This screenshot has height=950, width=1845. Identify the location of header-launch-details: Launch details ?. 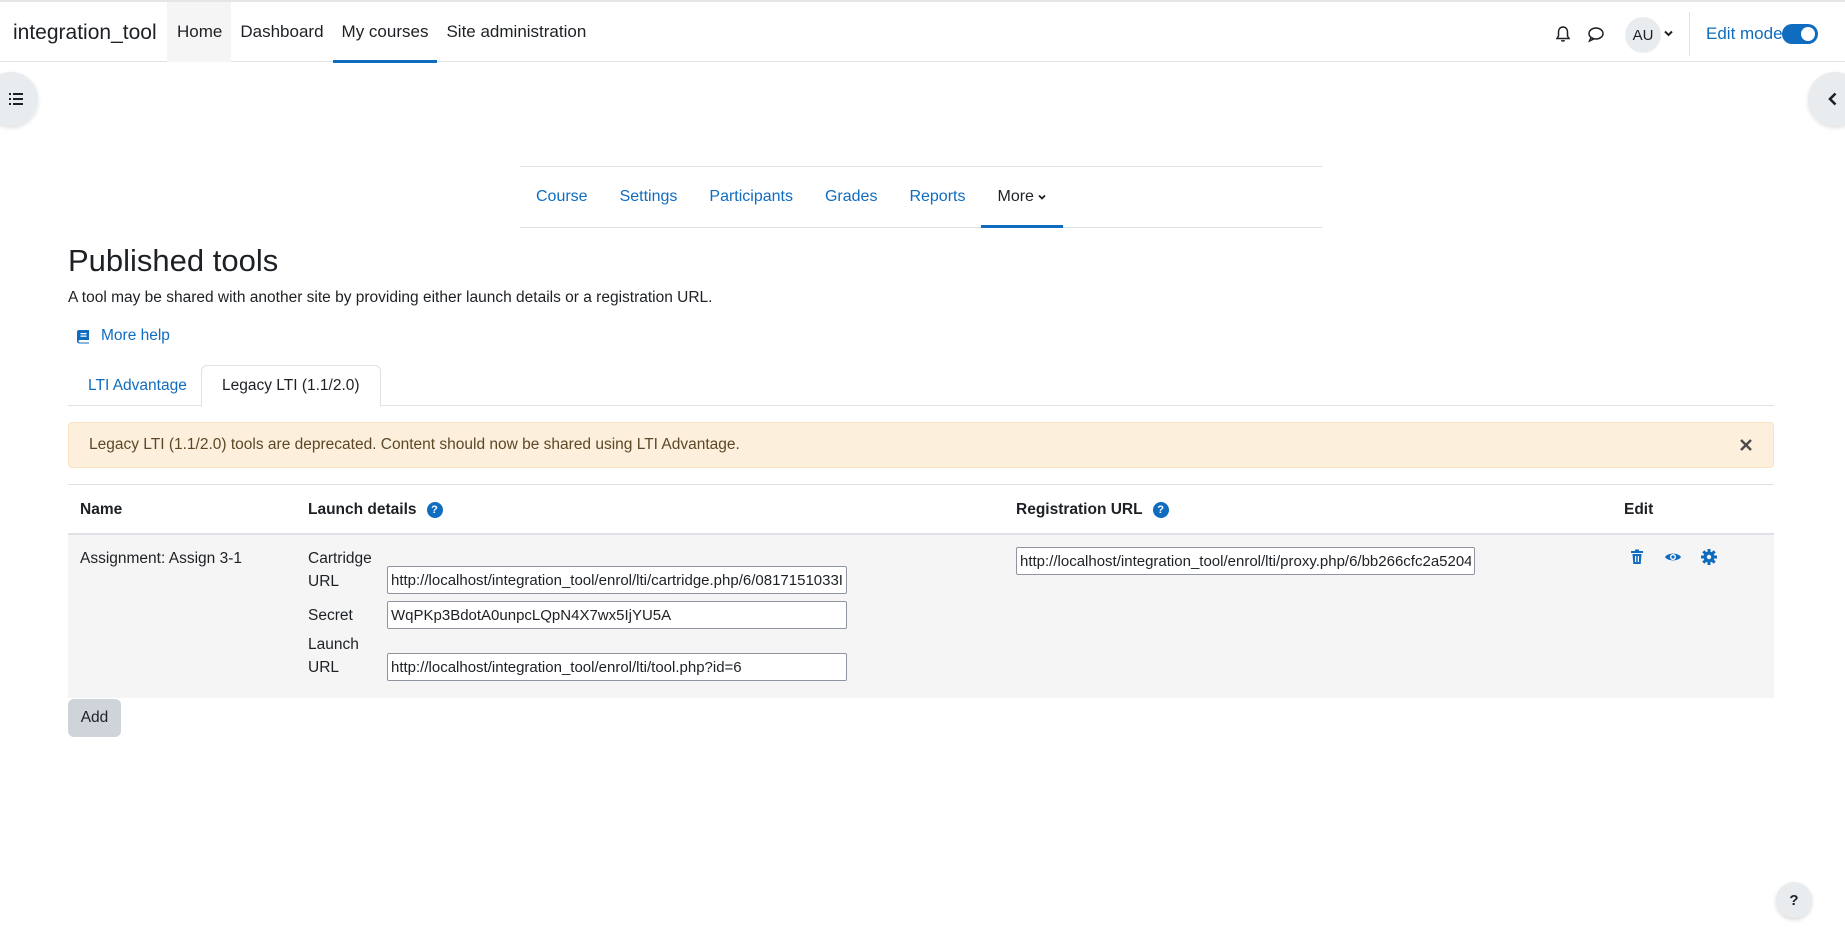
(375, 509).